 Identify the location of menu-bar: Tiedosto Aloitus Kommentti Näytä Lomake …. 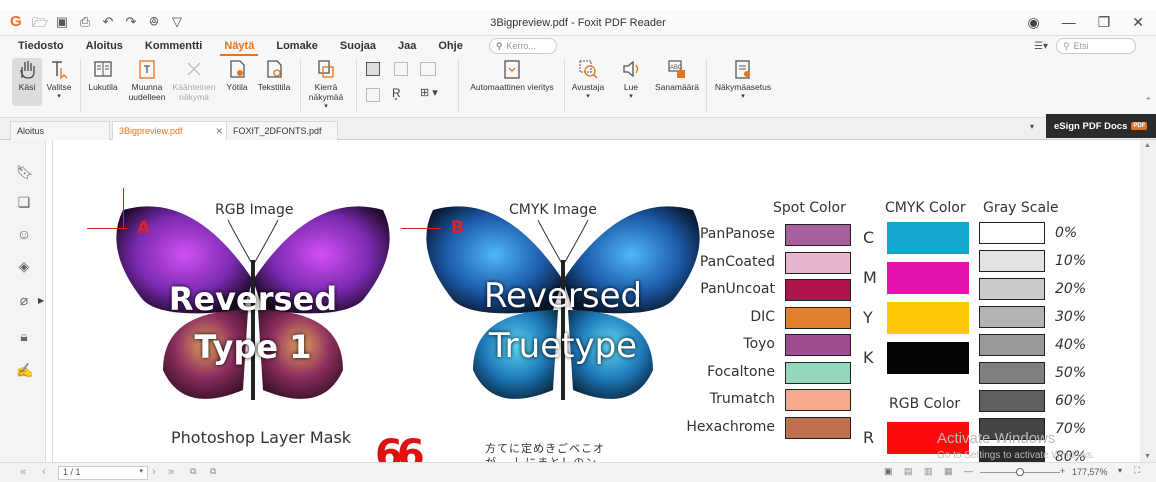
(578, 46).